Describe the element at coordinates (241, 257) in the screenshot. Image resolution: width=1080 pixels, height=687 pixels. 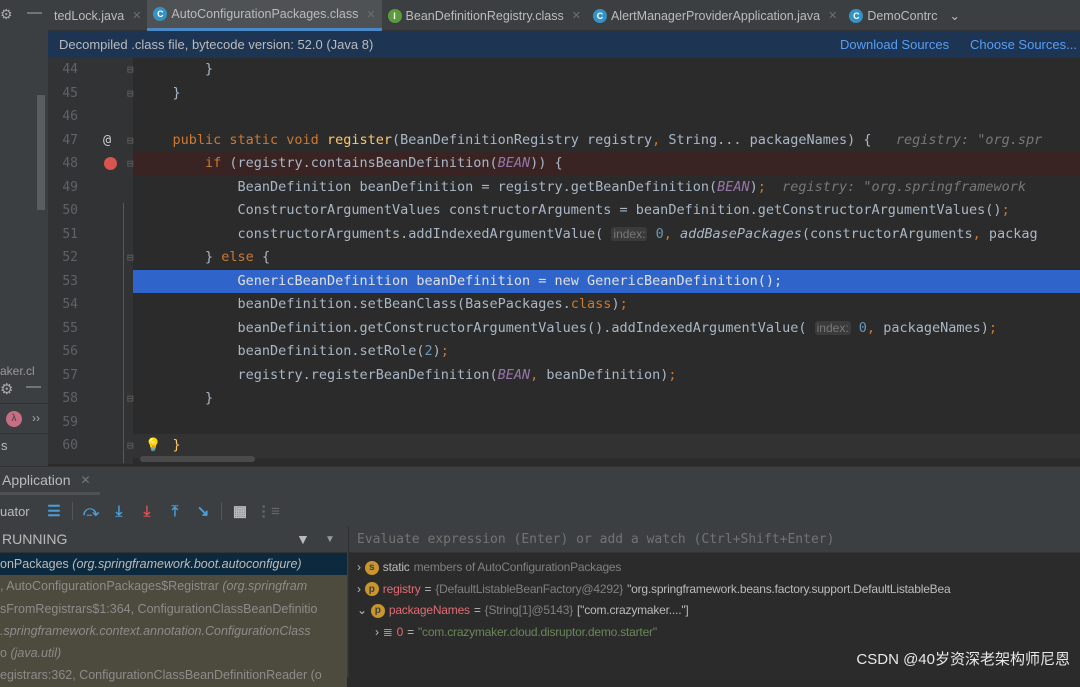
I see `code-token: else` at that location.